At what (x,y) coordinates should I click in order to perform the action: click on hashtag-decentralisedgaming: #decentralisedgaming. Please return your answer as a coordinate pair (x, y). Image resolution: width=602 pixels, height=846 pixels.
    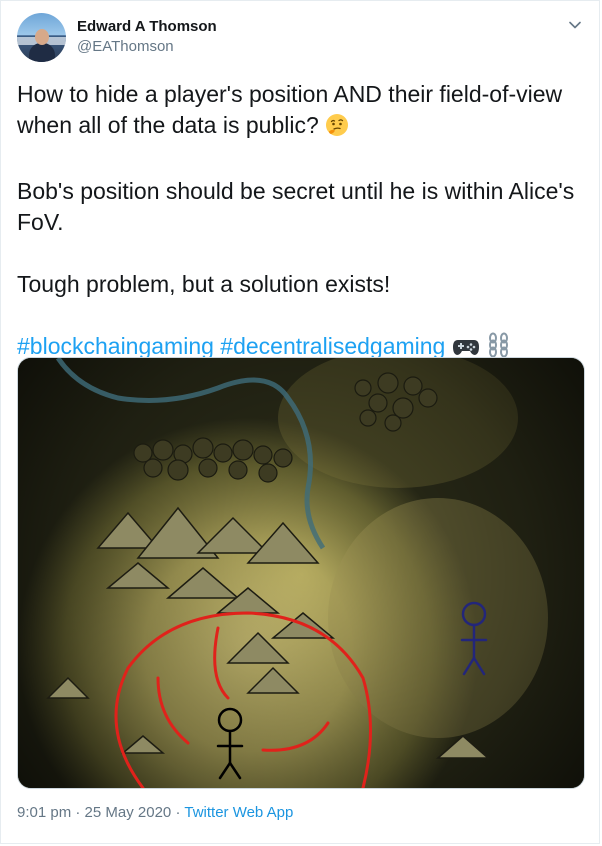
    Looking at the image, I should click on (332, 346).